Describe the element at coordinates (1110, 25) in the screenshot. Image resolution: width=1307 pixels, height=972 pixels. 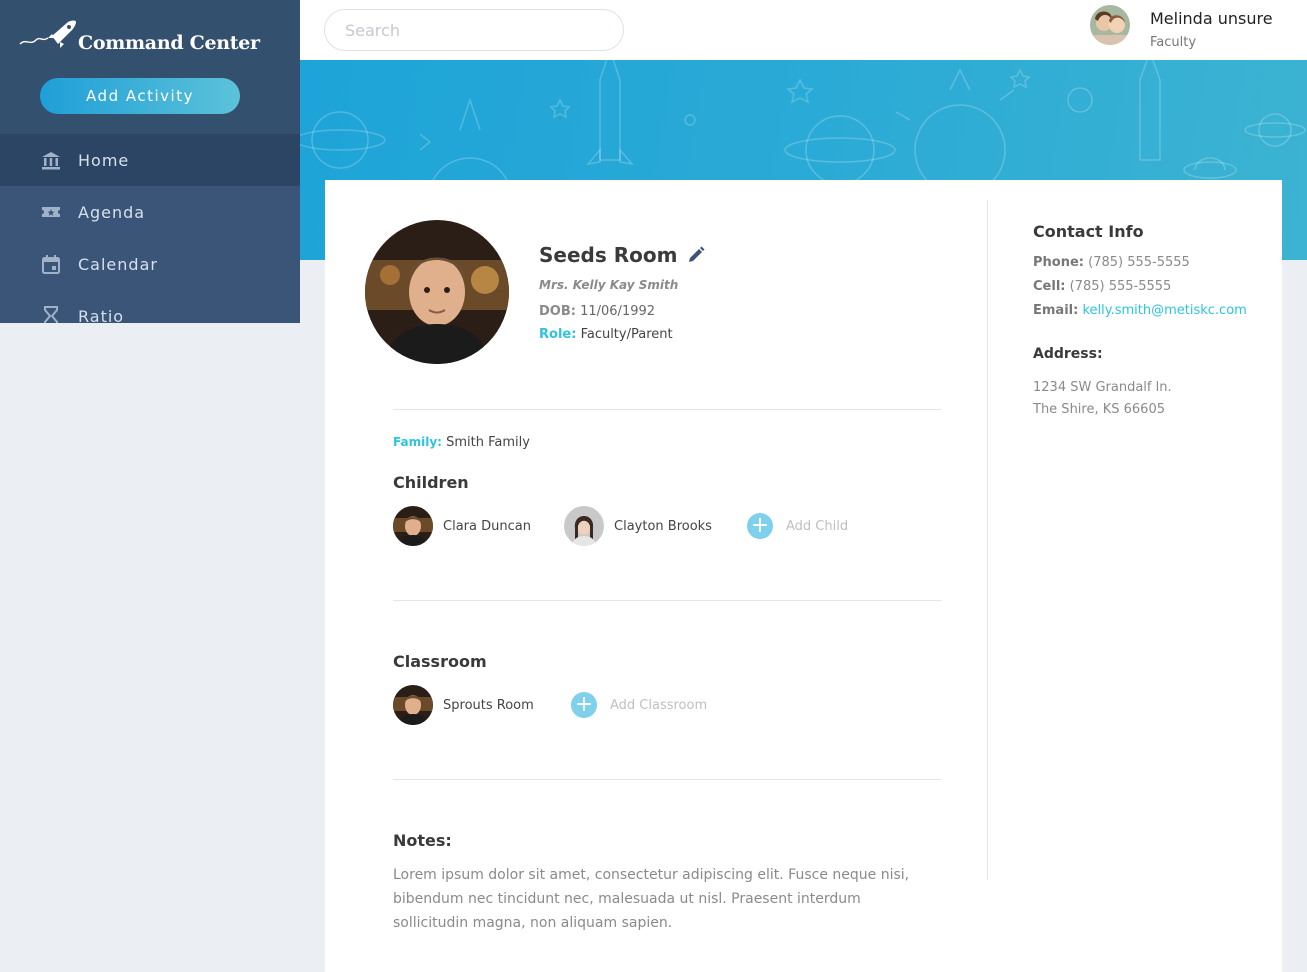
I see `user-avatar` at that location.